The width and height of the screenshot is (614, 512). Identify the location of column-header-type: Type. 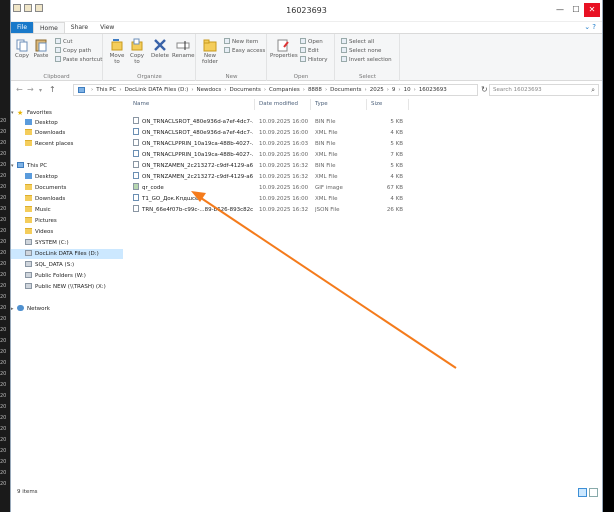
(339, 104).